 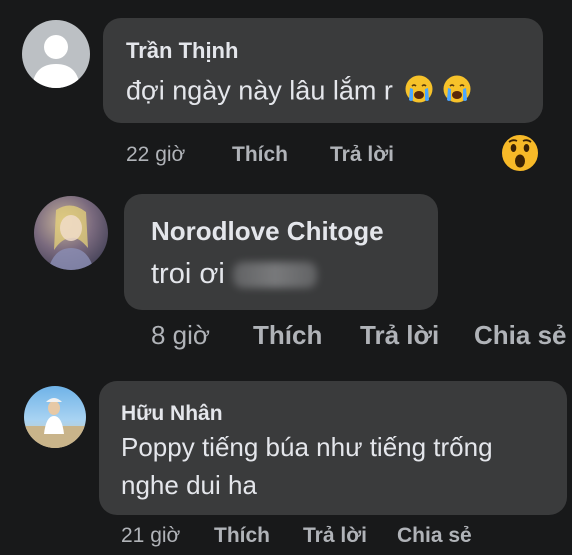 What do you see at coordinates (267, 231) in the screenshot?
I see `comment-author: Norodlove Chitoge` at bounding box center [267, 231].